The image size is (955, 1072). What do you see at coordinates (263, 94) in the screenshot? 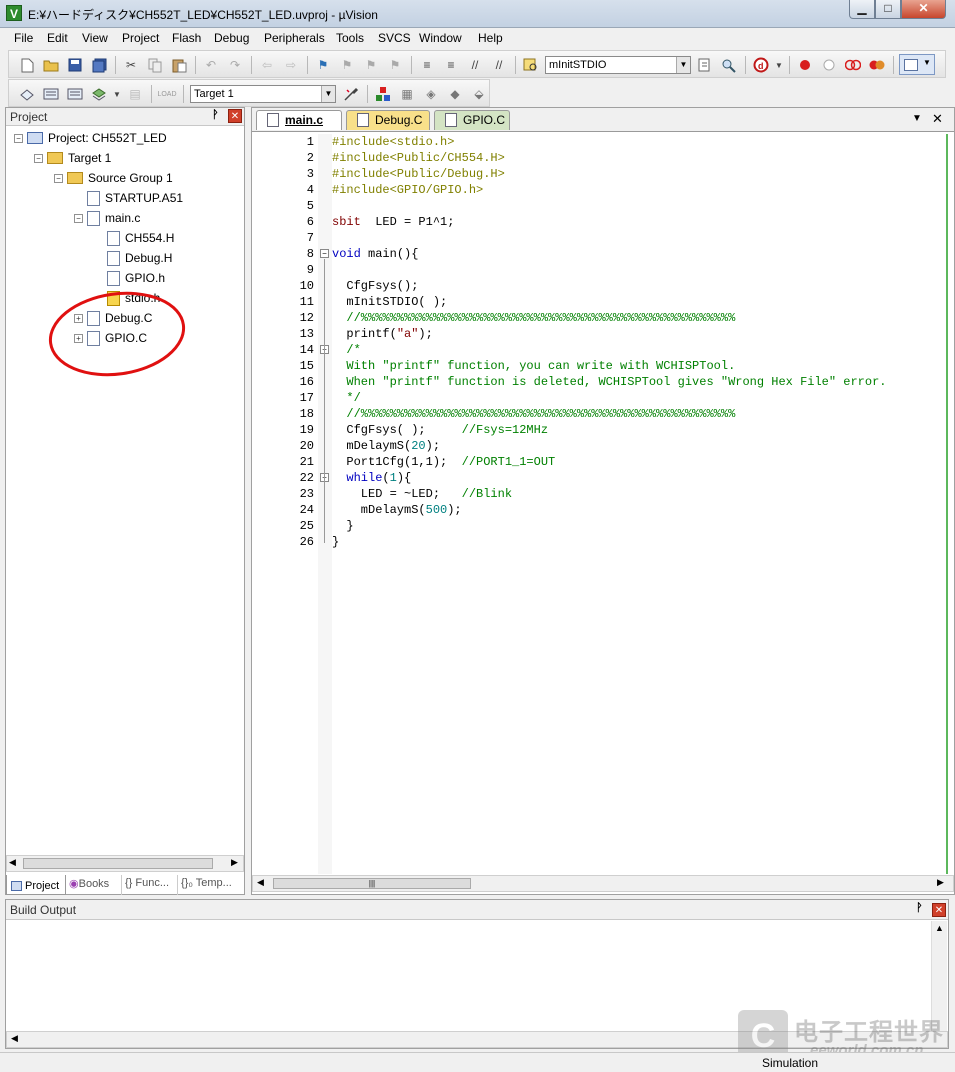
I see `target-select-combo: Target 1 ▼` at bounding box center [263, 94].